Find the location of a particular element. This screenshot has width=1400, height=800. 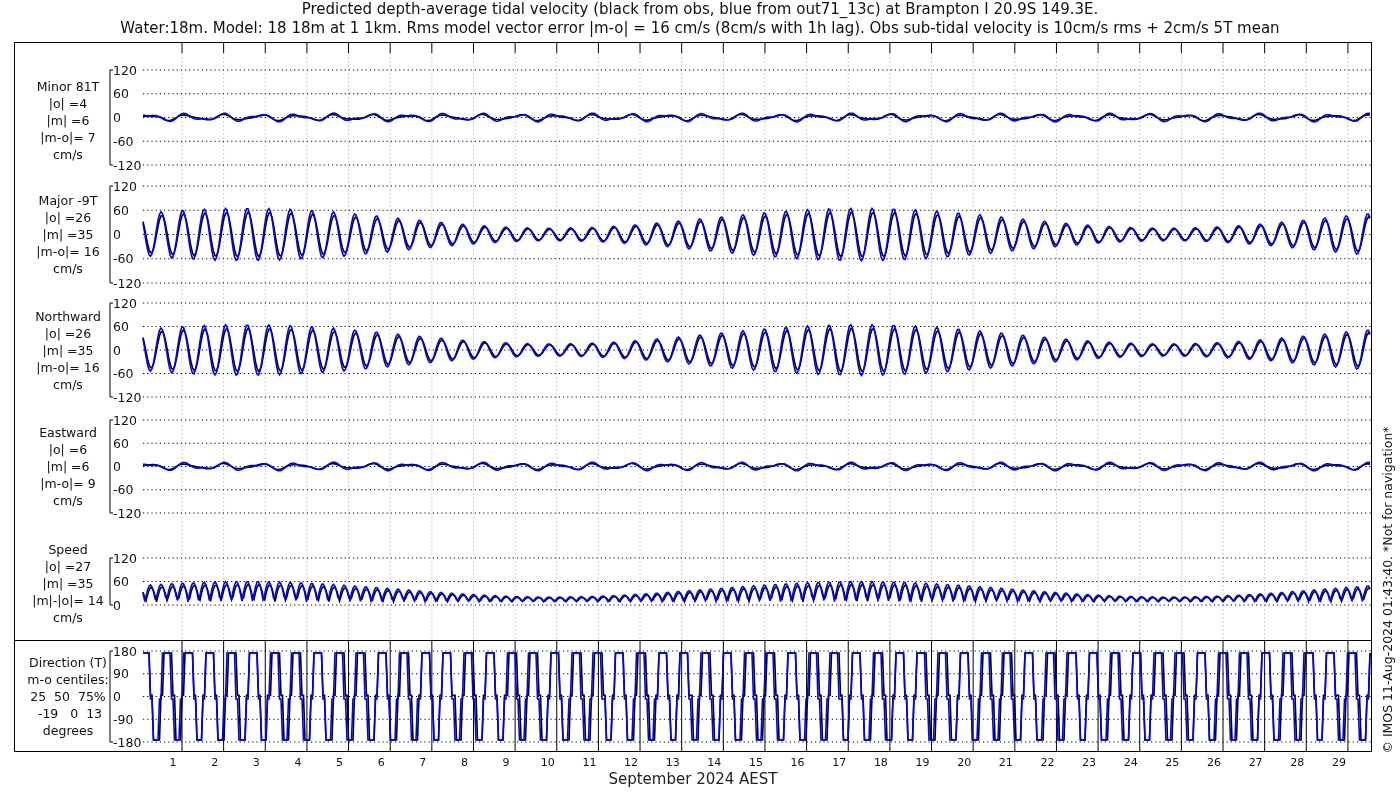

y-tick-label: 90 is located at coordinates (121, 674).